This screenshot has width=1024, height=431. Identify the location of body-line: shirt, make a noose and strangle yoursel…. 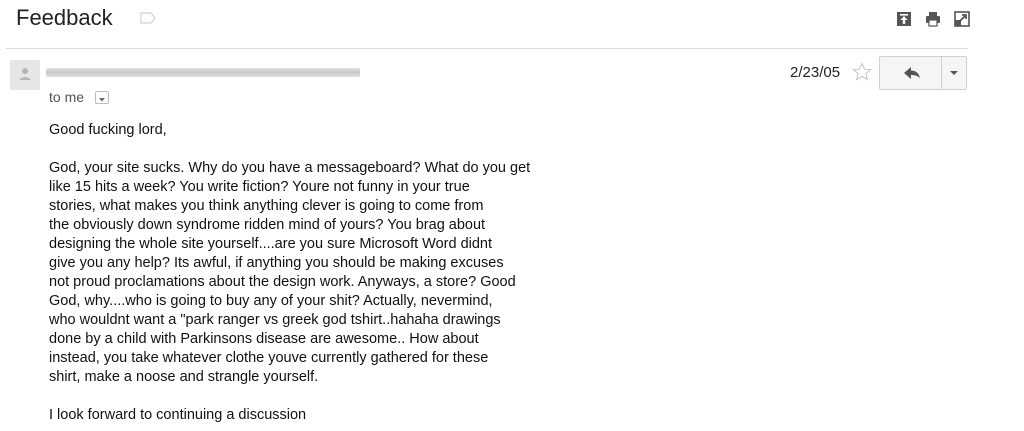
(184, 377).